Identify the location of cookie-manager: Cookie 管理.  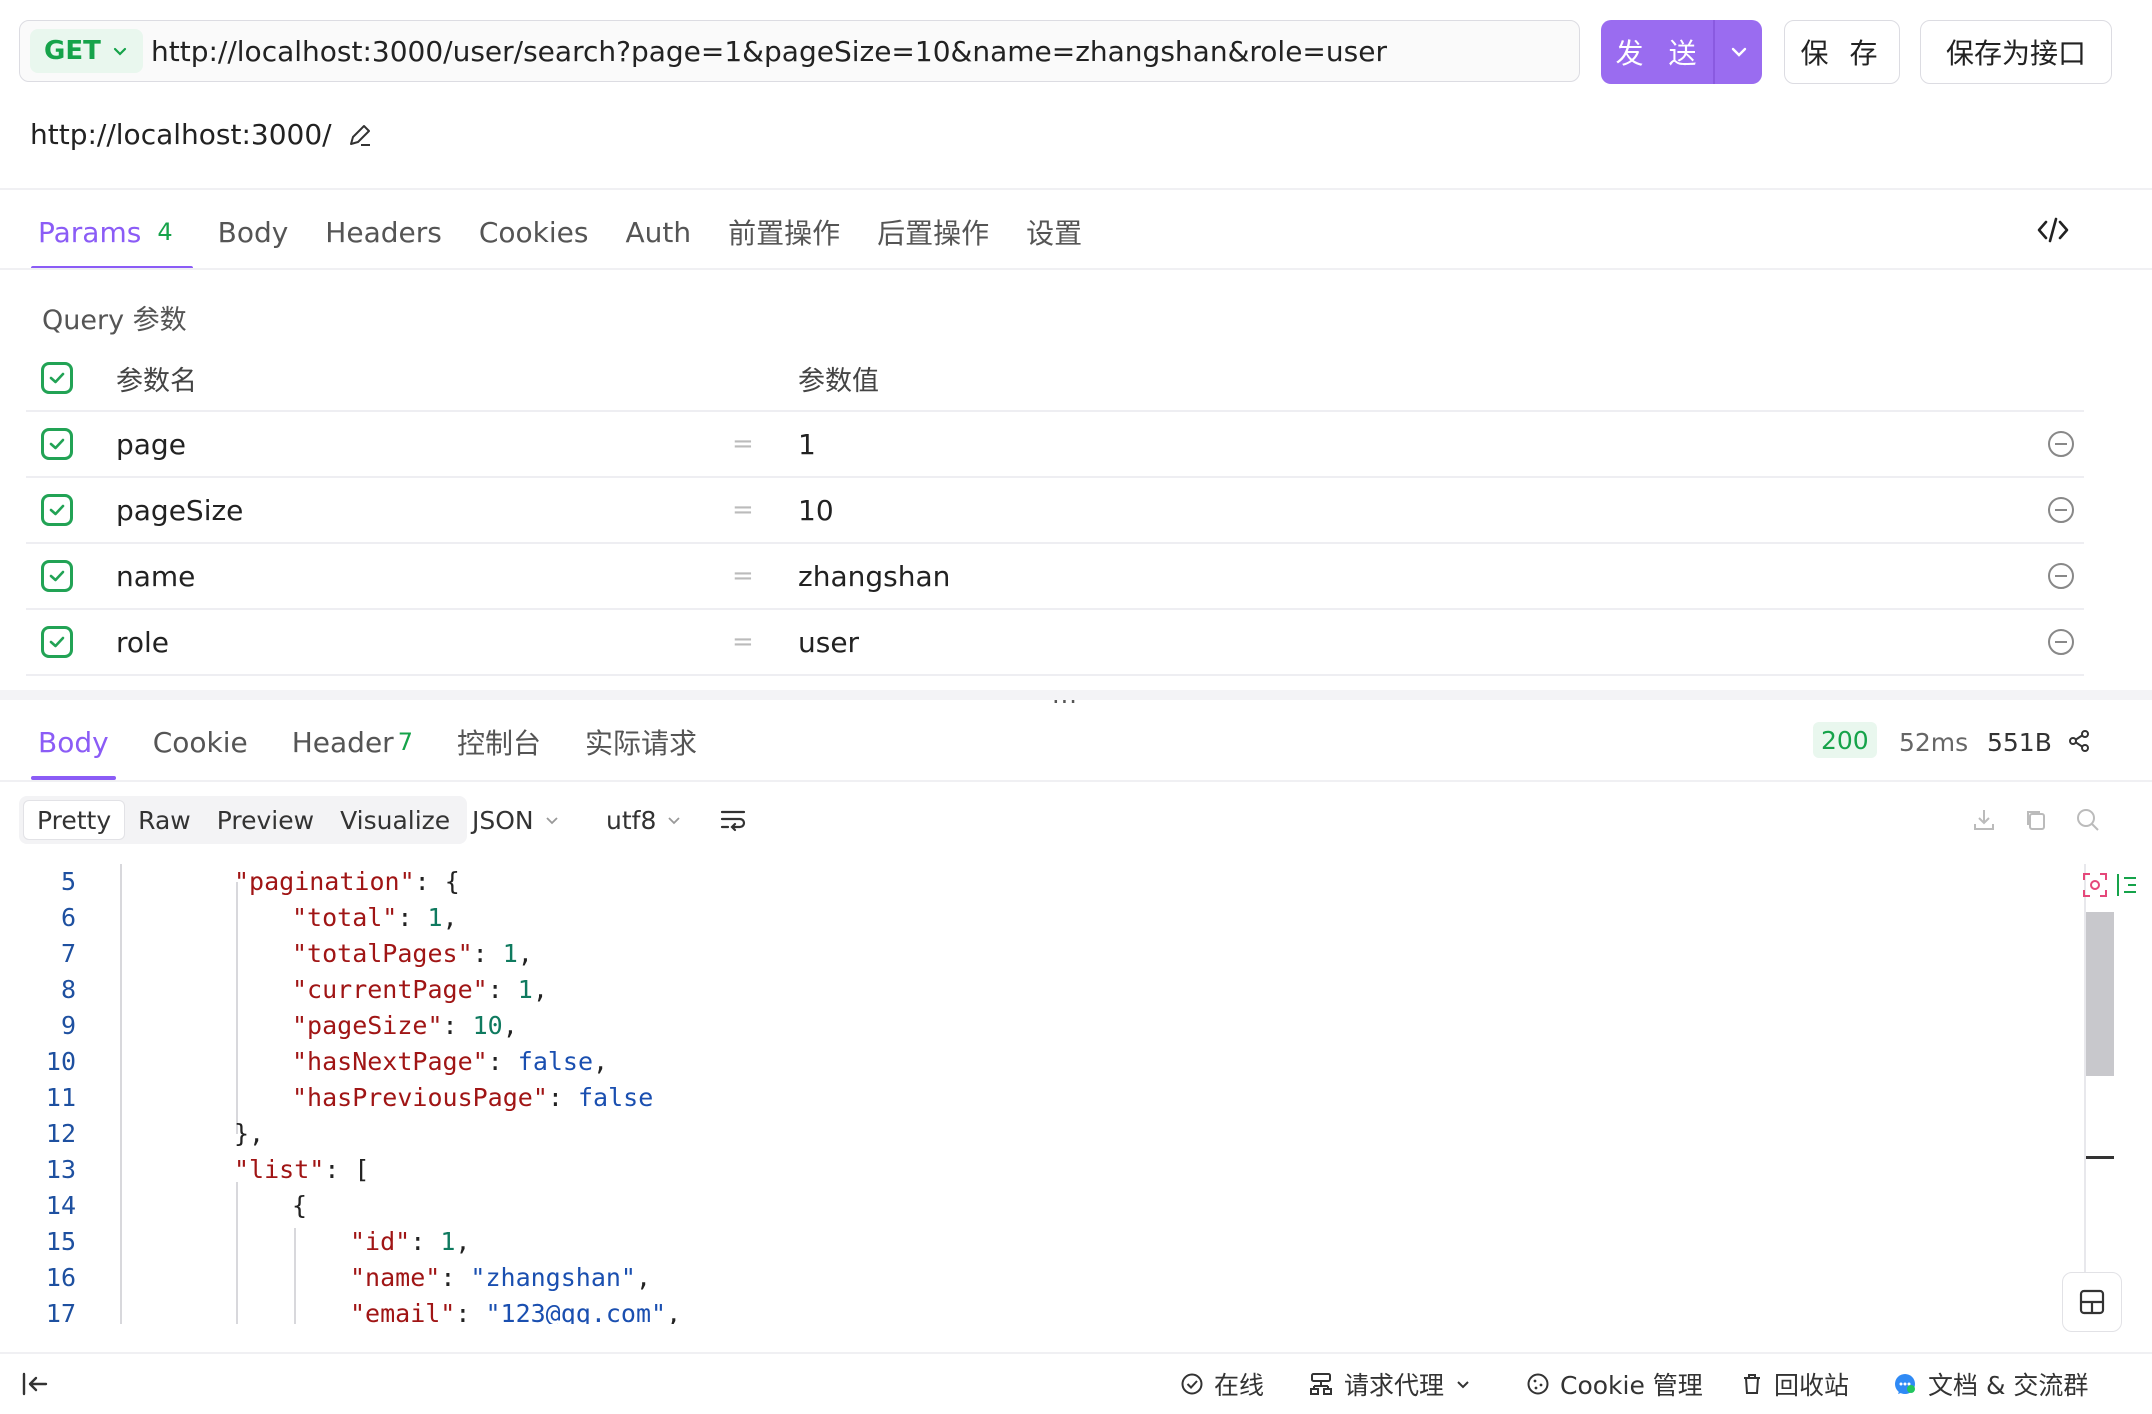
(1614, 1384).